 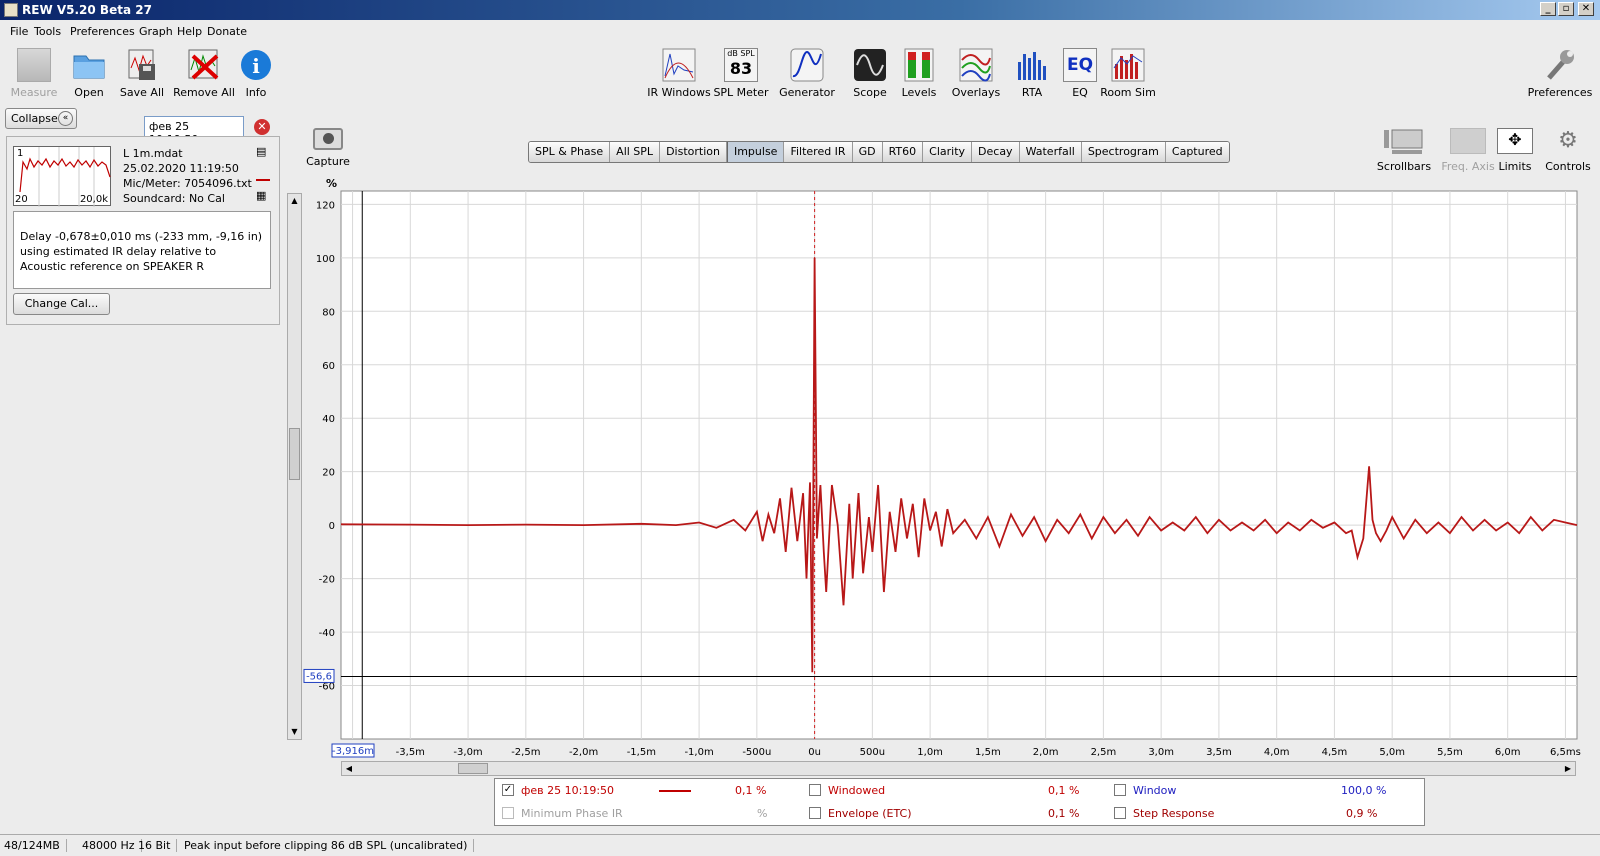 I want to click on x-tick-label: -1,5m, so click(x=641, y=752).